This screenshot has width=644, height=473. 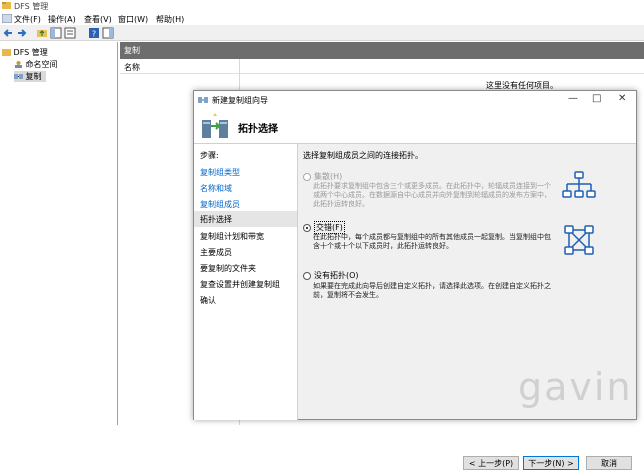 I want to click on no-topology-radio, so click(x=307, y=275).